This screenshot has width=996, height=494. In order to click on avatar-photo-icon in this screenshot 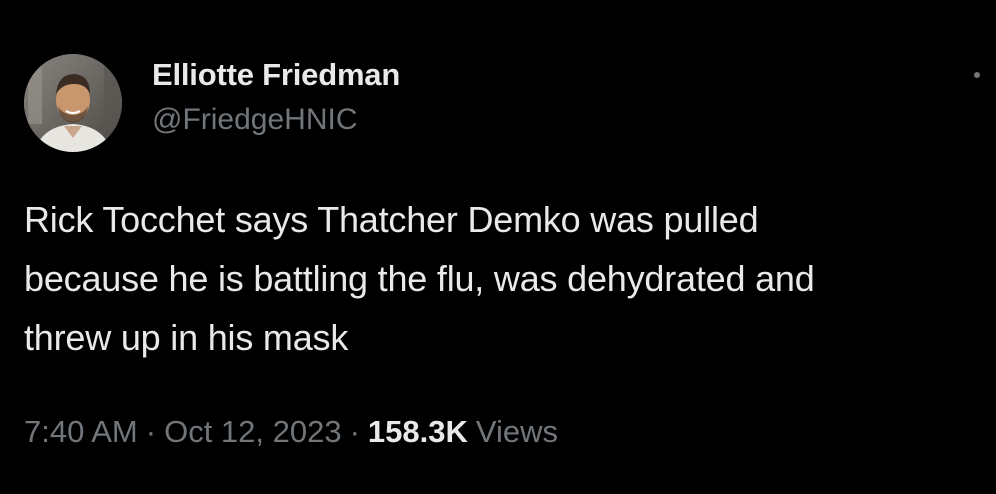, I will do `click(73, 103)`.